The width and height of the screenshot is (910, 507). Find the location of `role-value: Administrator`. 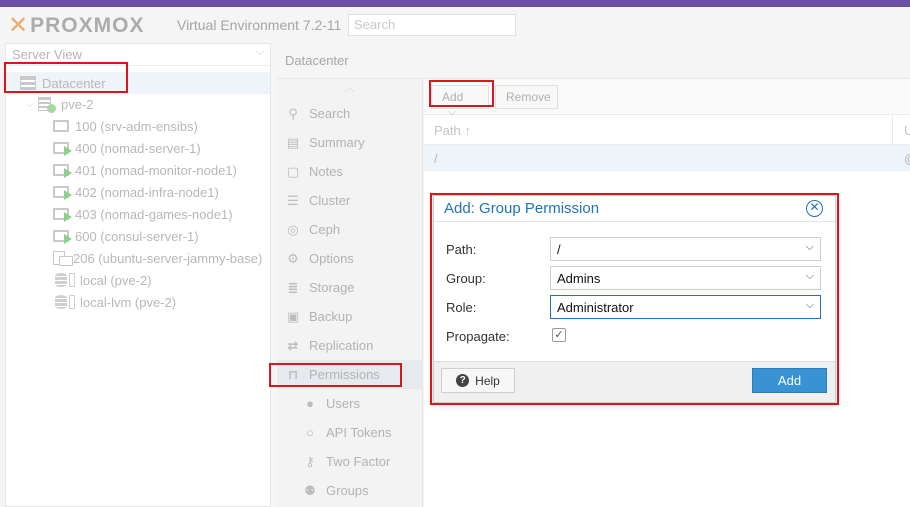

role-value: Administrator is located at coordinates (595, 307).